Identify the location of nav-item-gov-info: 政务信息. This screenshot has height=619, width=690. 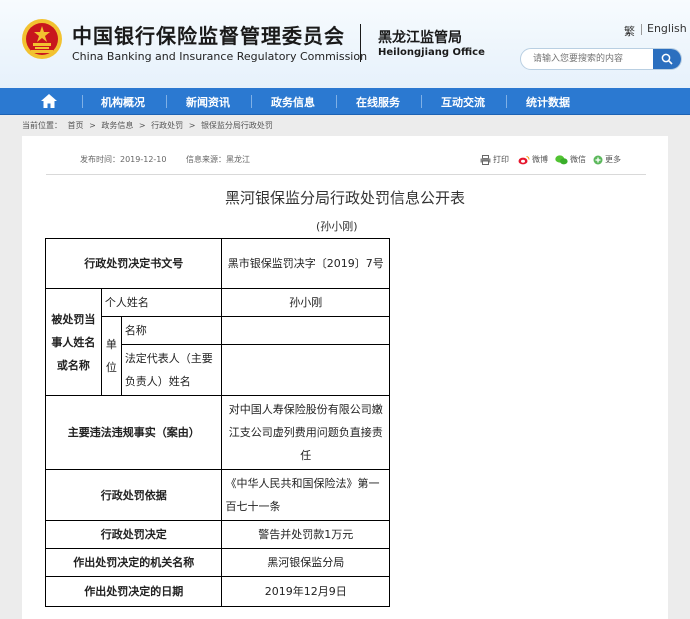
(293, 102).